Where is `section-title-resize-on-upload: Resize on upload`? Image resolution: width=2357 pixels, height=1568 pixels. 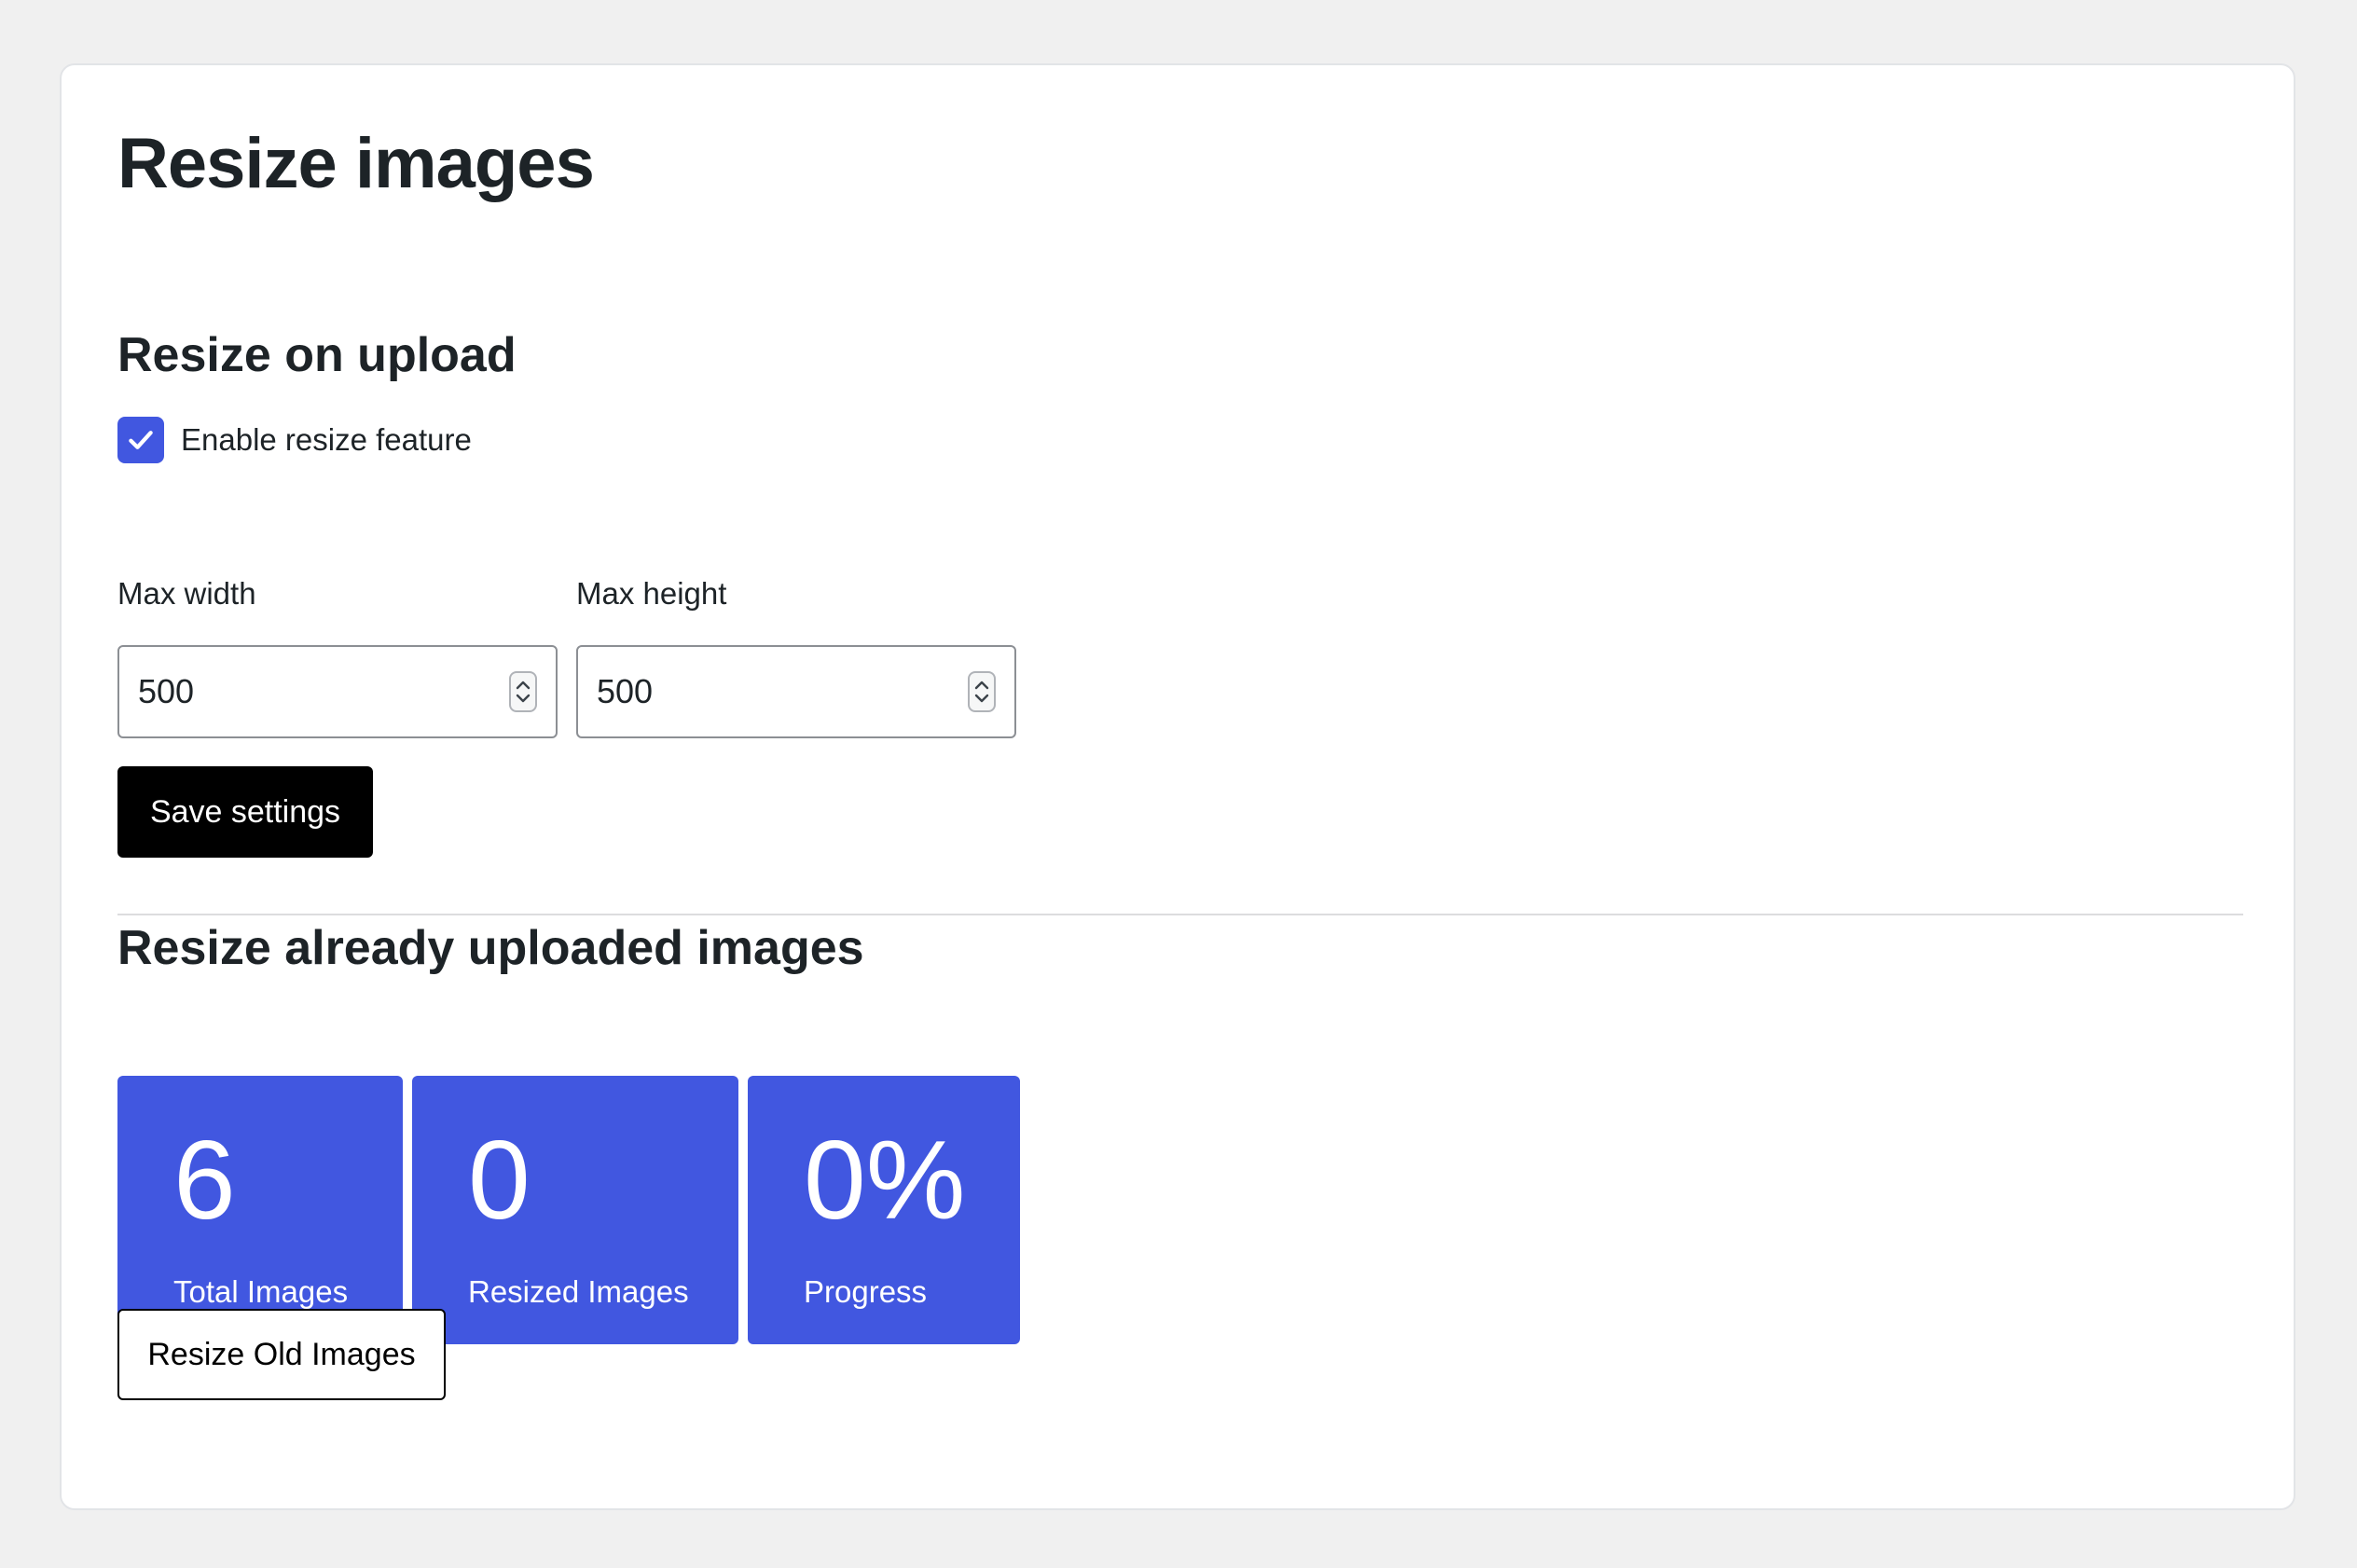 section-title-resize-on-upload: Resize on upload is located at coordinates (317, 355).